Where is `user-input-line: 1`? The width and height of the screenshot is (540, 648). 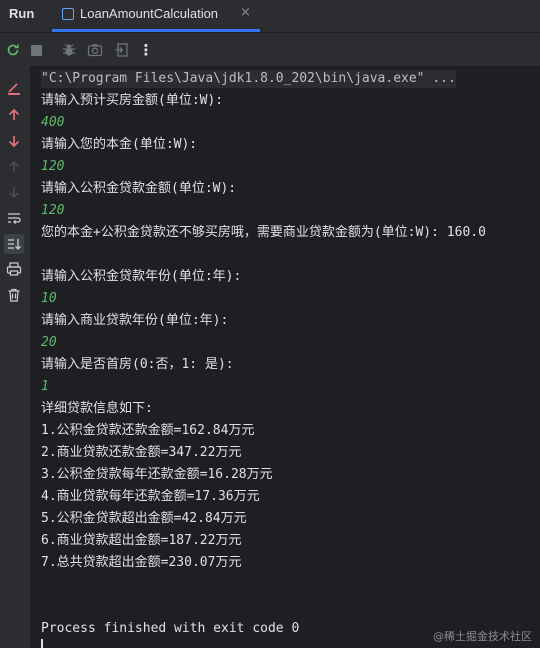
user-input-line: 1 is located at coordinates (45, 386).